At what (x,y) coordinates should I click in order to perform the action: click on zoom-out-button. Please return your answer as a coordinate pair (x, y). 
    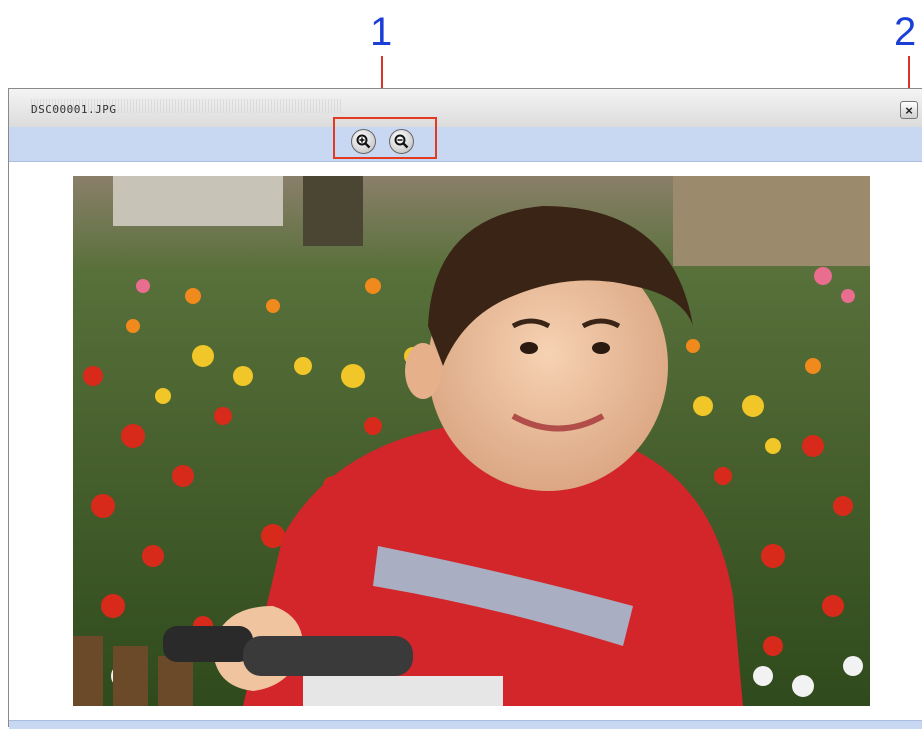
    Looking at the image, I should click on (401, 141).